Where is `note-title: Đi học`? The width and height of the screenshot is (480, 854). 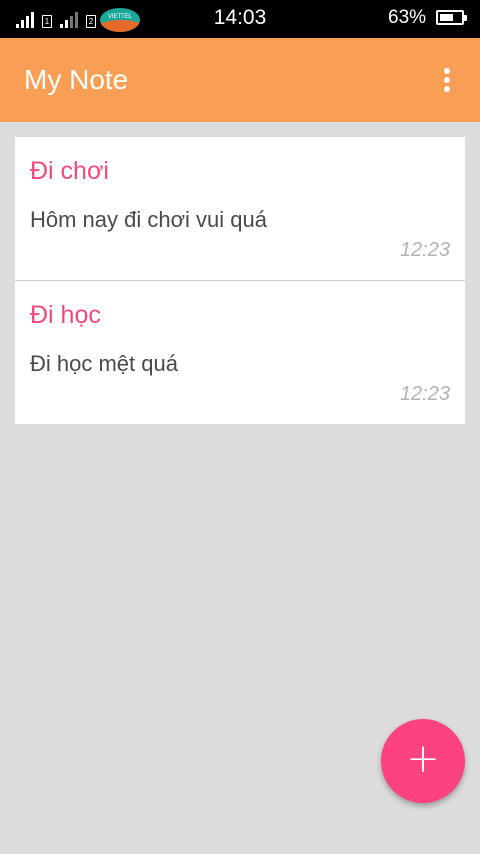 note-title: Đi học is located at coordinates (65, 315).